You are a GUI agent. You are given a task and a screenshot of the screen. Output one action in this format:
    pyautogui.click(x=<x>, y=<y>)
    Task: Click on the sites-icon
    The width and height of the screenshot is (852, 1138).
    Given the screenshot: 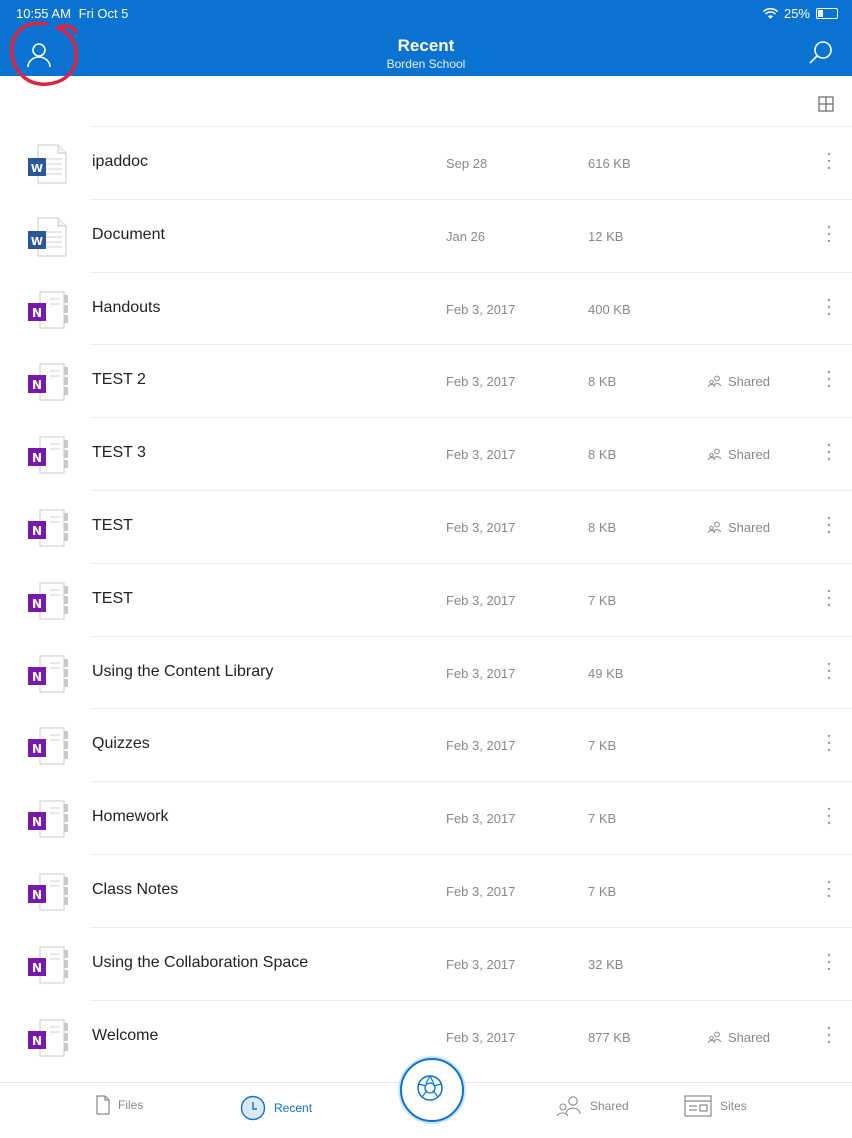 What is the action you would take?
    pyautogui.click(x=698, y=1106)
    